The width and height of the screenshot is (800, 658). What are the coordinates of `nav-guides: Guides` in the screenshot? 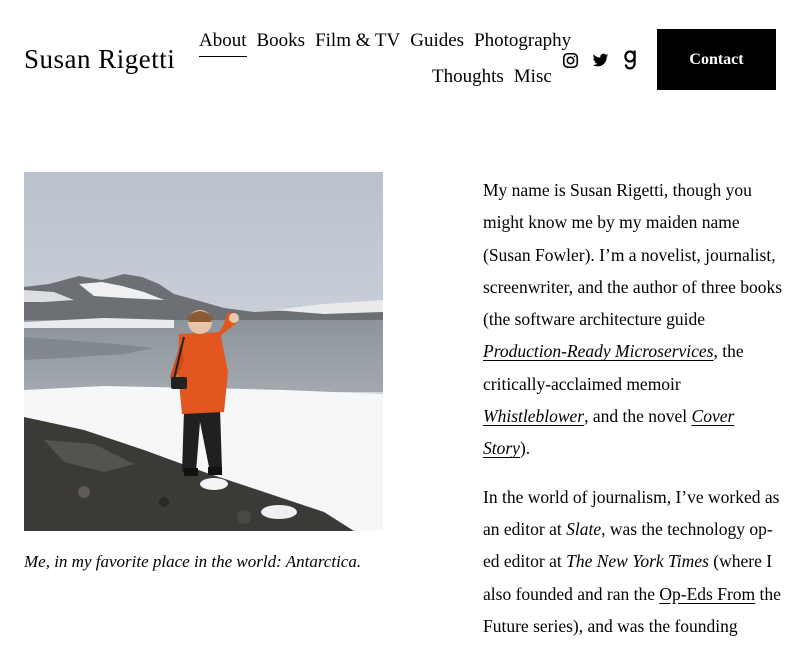 It's located at (437, 41).